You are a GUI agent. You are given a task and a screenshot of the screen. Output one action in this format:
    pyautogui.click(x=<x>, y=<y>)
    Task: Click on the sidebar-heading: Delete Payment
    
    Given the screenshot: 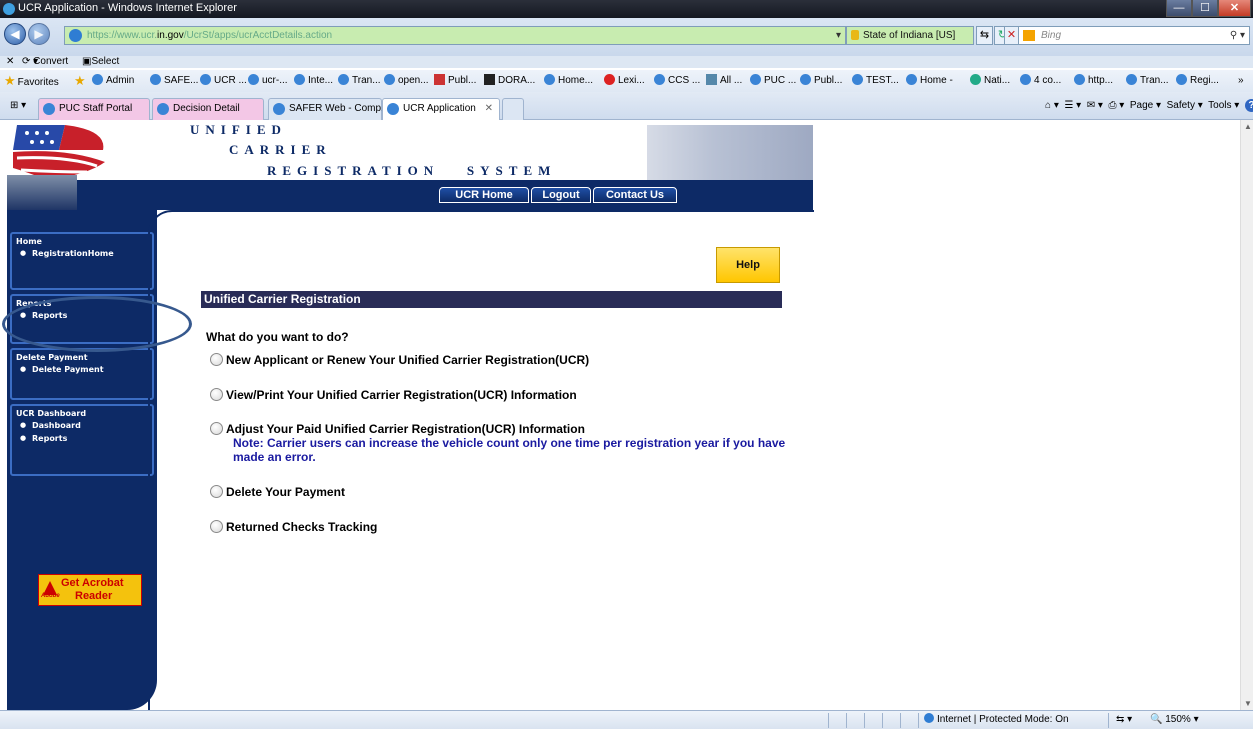 What is the action you would take?
    pyautogui.click(x=52, y=357)
    